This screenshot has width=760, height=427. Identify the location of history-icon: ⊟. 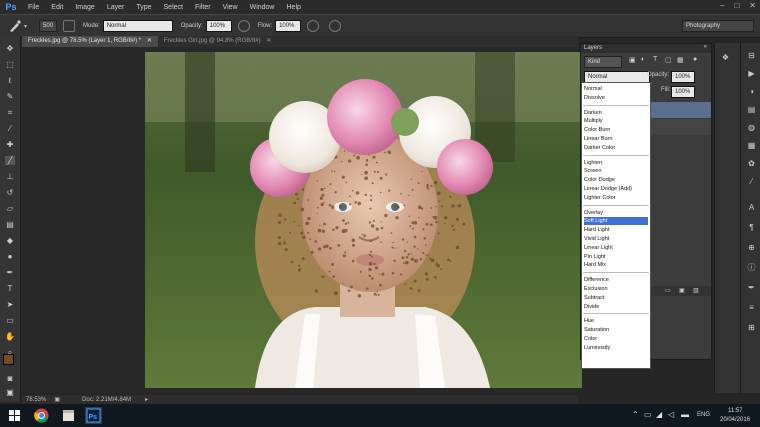
(751, 55).